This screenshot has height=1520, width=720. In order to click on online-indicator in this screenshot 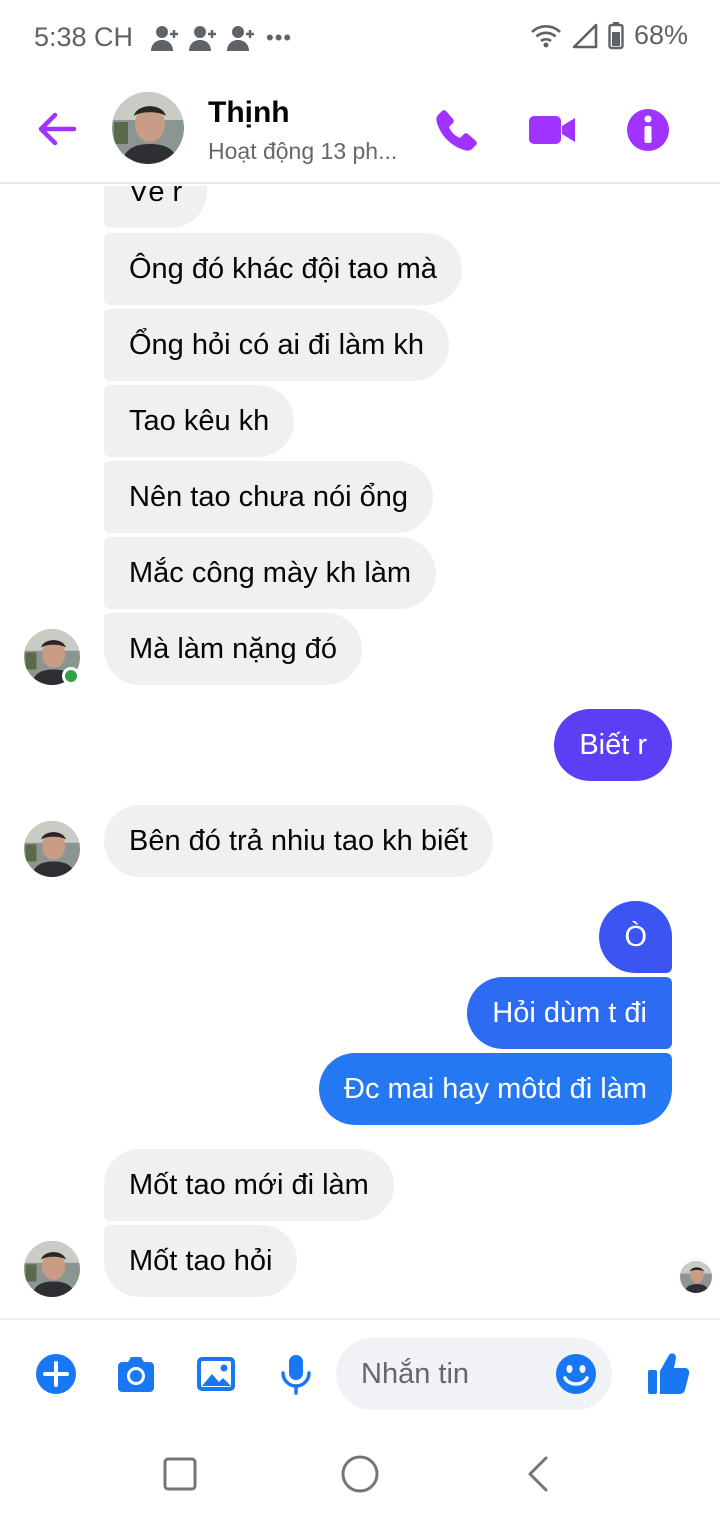, I will do `click(71, 676)`.